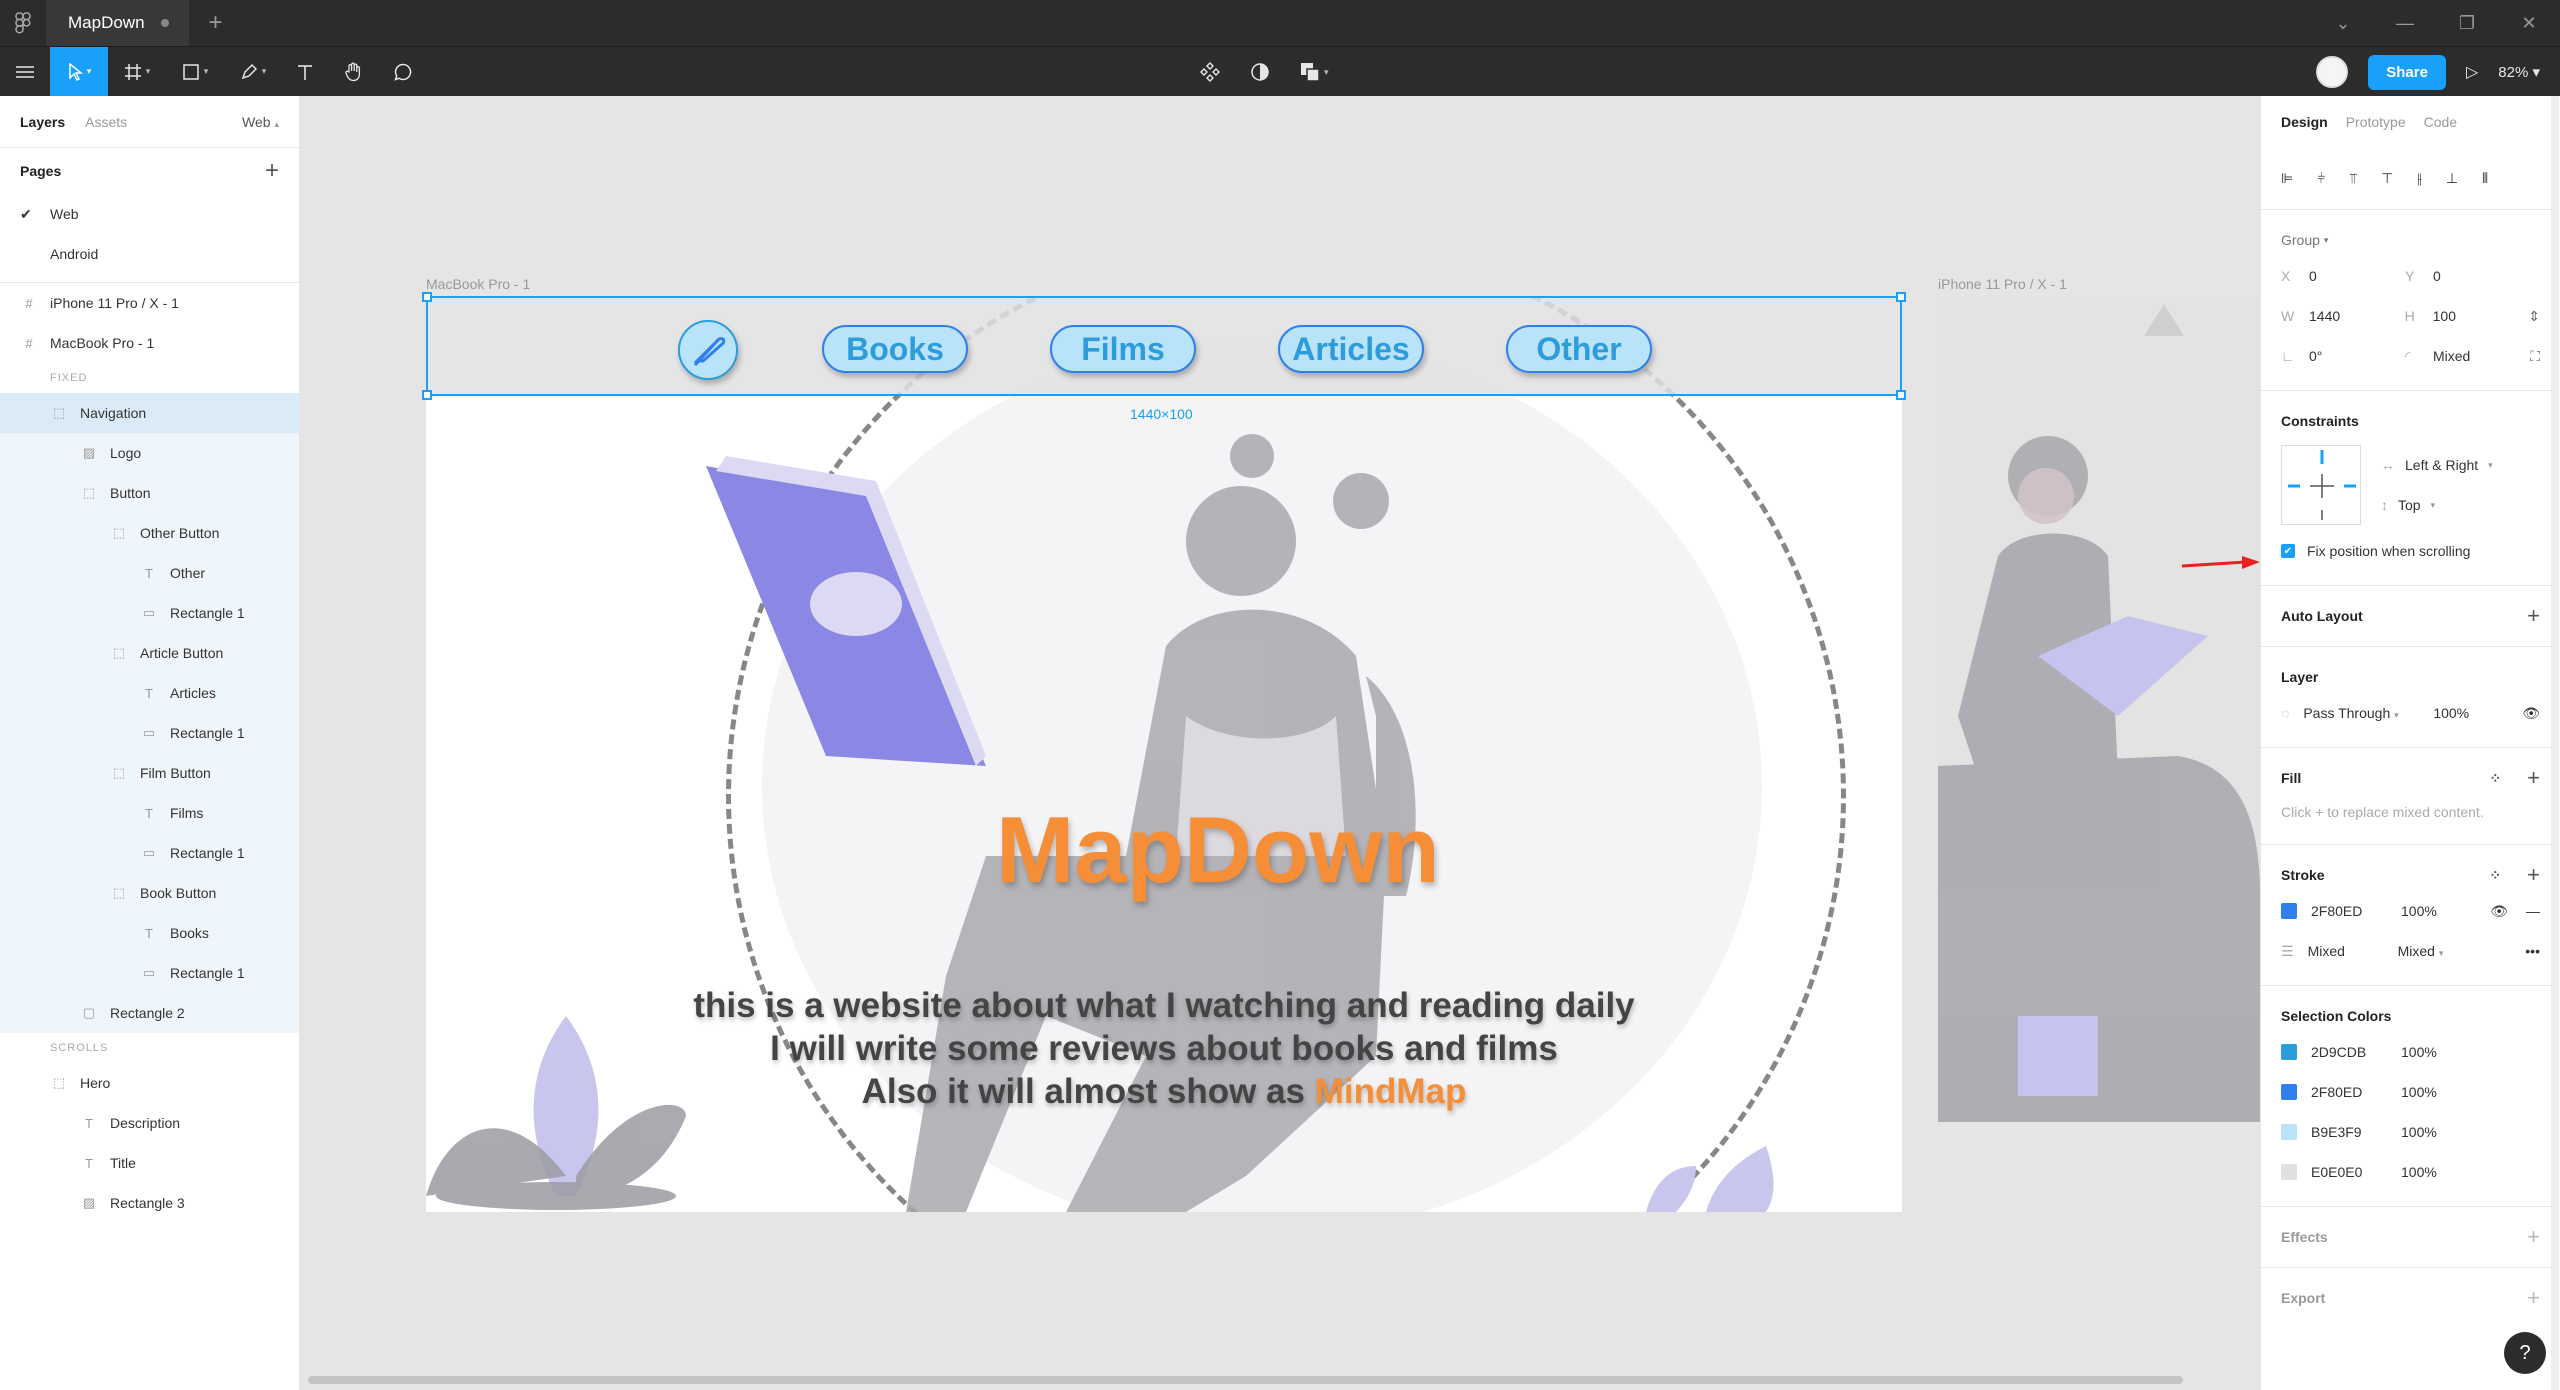 The width and height of the screenshot is (2560, 1390). What do you see at coordinates (2467, 316) in the screenshot?
I see `h-field: H 100` at bounding box center [2467, 316].